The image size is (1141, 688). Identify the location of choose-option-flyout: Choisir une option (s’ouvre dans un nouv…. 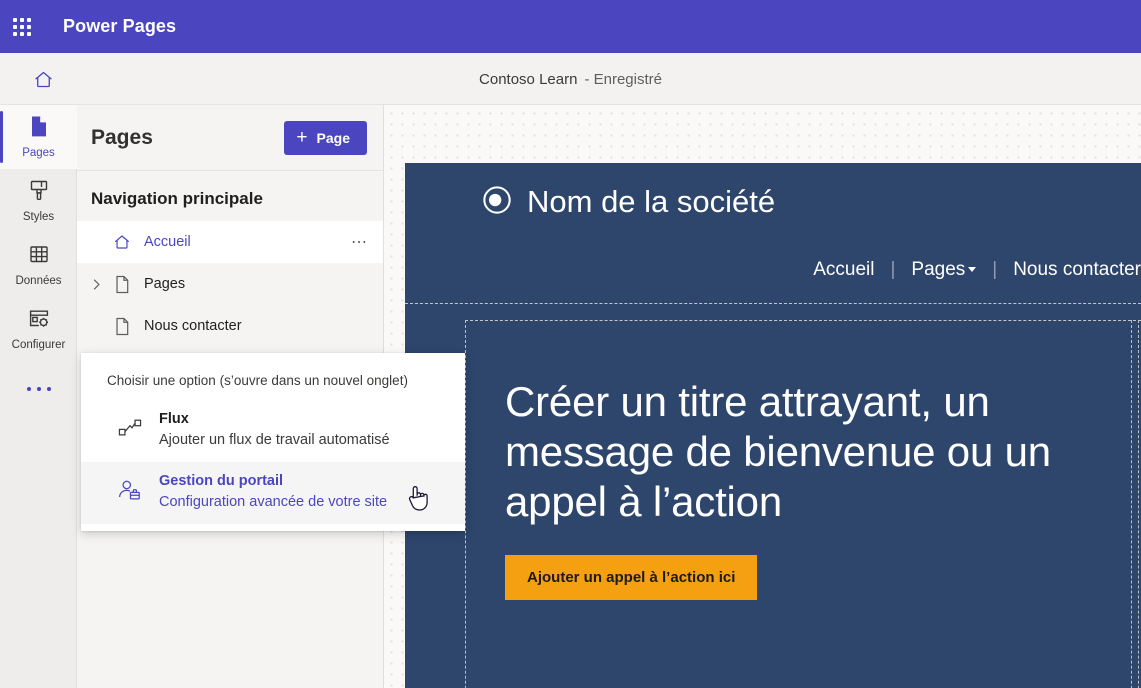
(273, 442).